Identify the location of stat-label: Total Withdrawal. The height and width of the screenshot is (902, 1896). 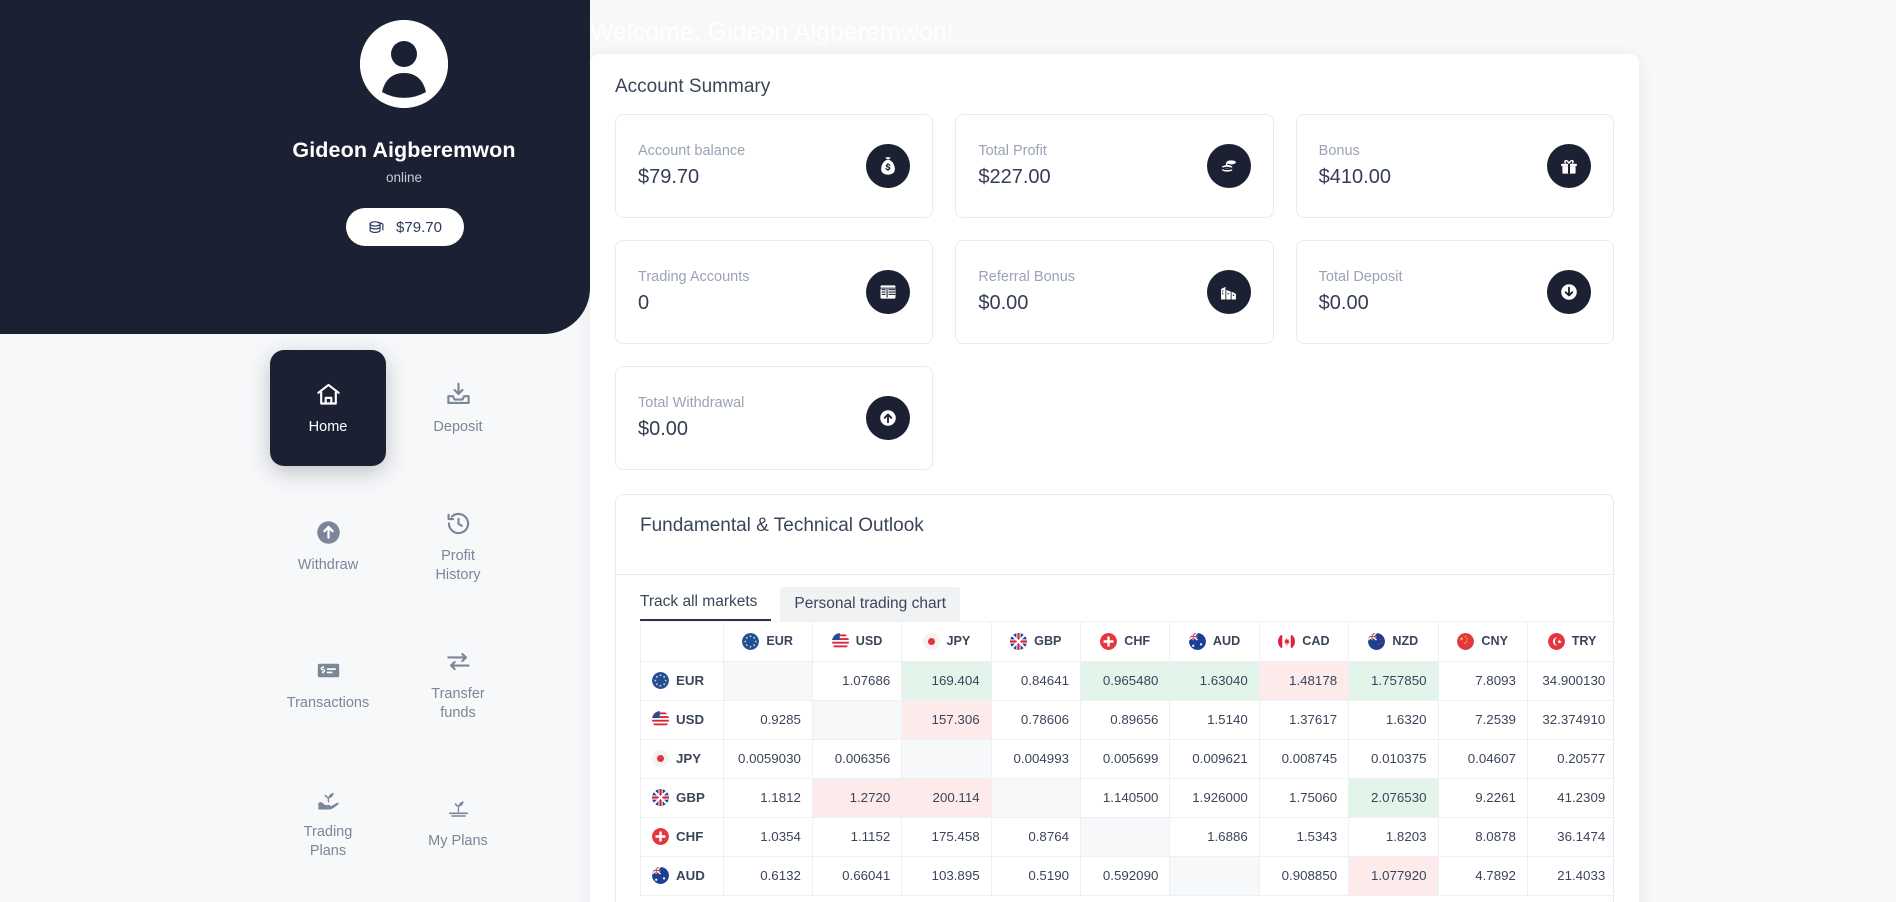
(691, 403).